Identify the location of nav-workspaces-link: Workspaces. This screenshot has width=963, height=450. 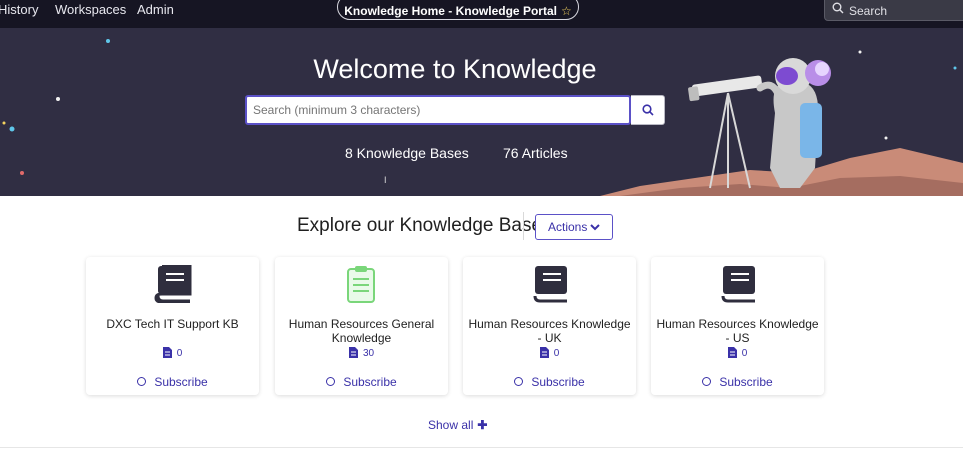
(90, 10).